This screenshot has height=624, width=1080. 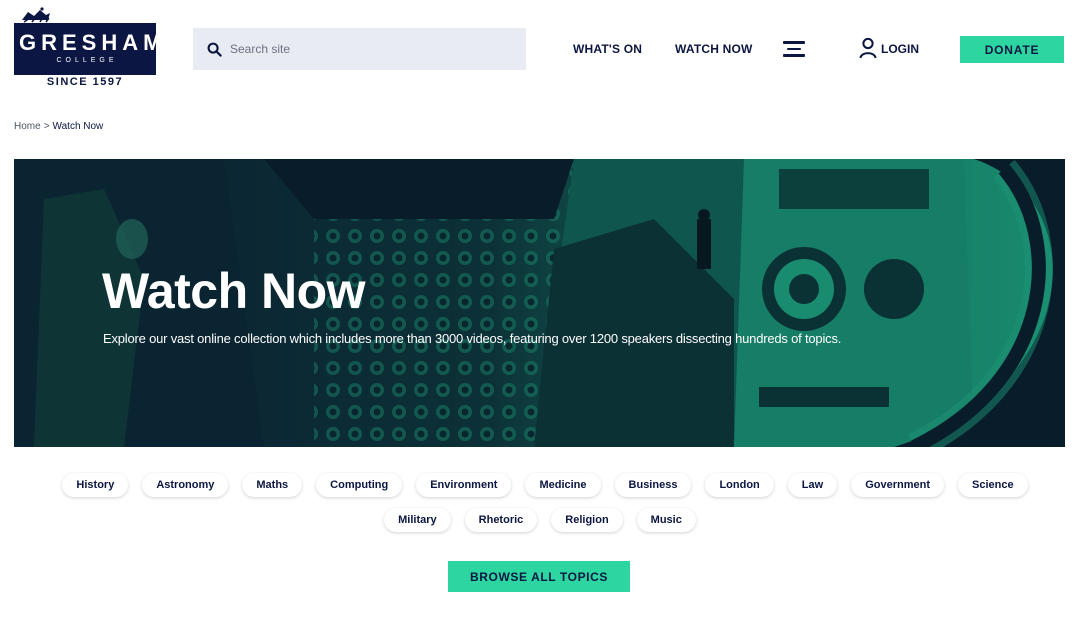 What do you see at coordinates (868, 48) in the screenshot?
I see `user-icon` at bounding box center [868, 48].